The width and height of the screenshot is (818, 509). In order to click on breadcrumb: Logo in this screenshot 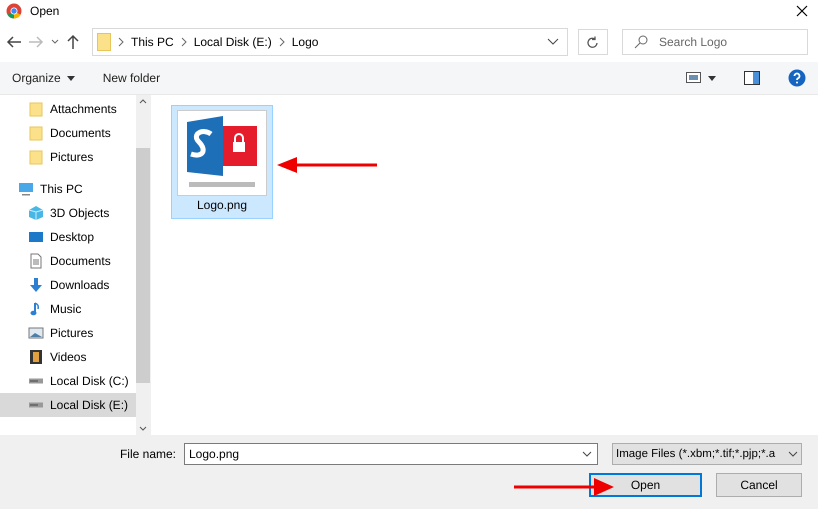, I will do `click(305, 42)`.